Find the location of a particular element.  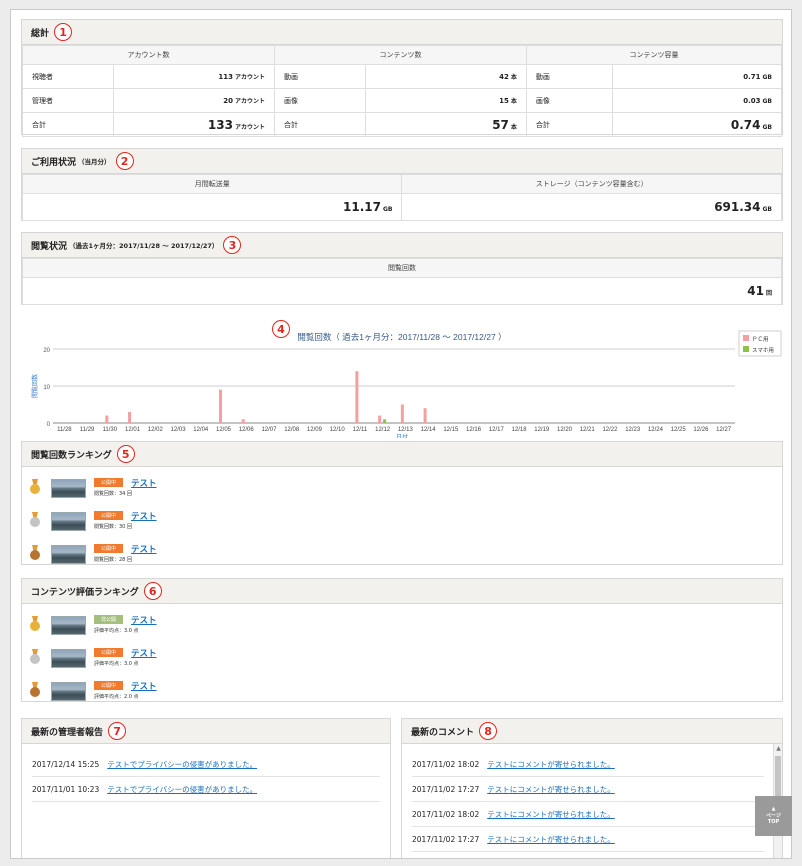

medal-bronze-icon is located at coordinates (35, 554).